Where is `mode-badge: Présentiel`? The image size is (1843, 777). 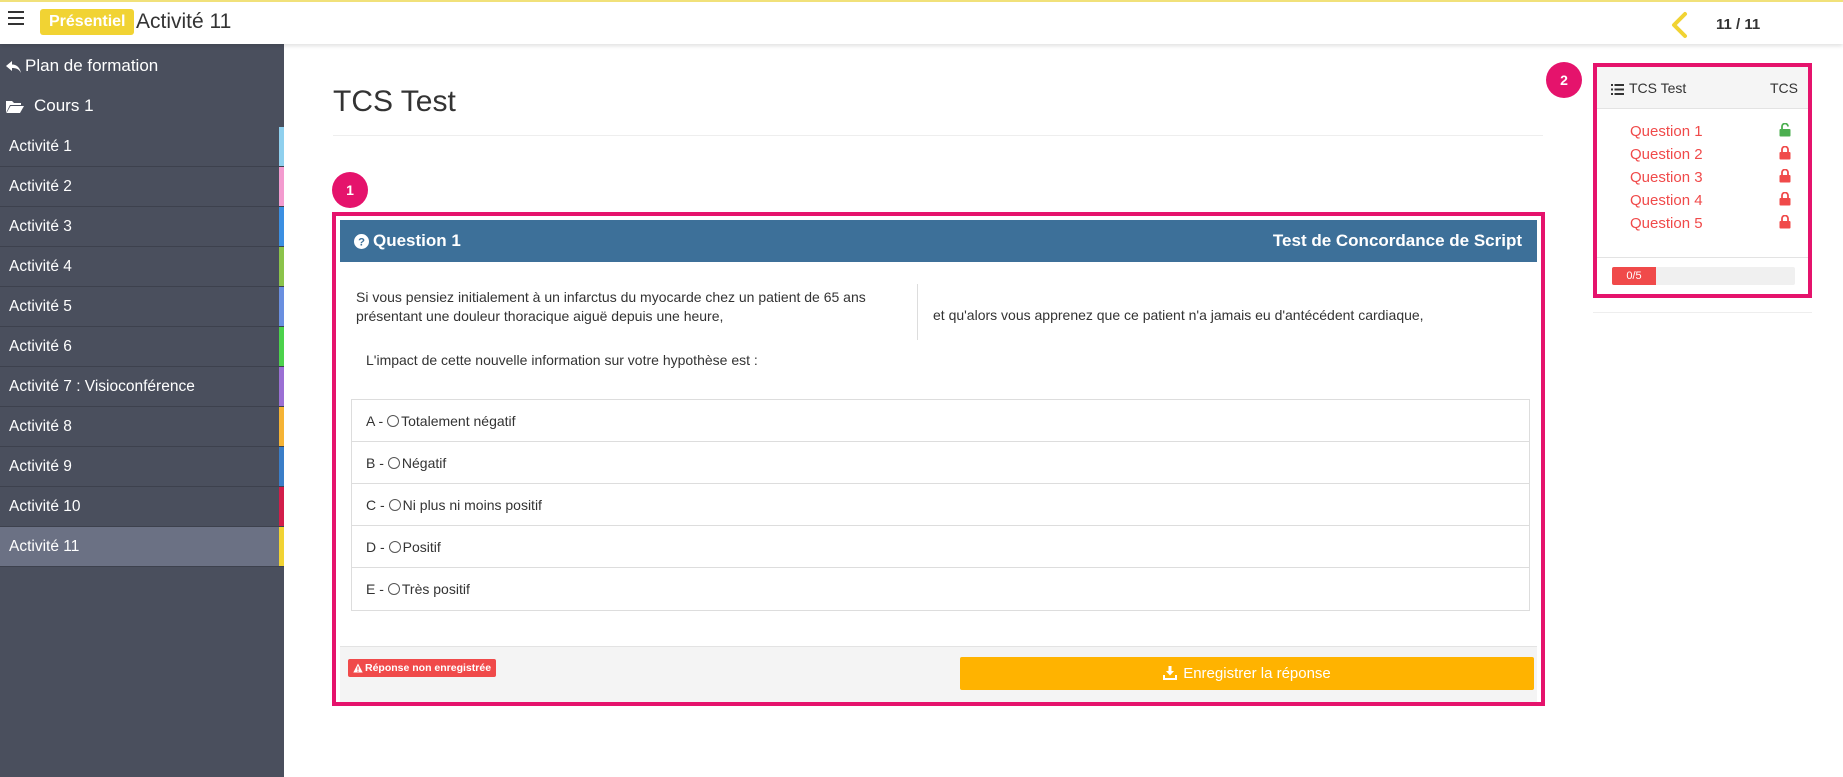 mode-badge: Présentiel is located at coordinates (87, 22).